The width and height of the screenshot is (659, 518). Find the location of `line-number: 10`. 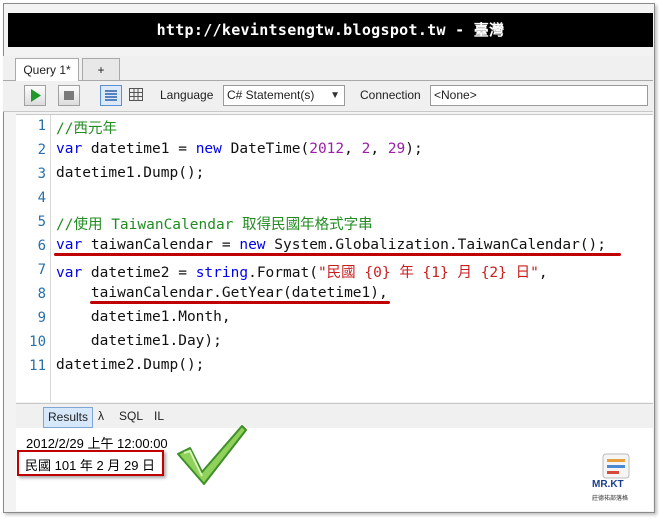

line-number: 10 is located at coordinates (37, 342).